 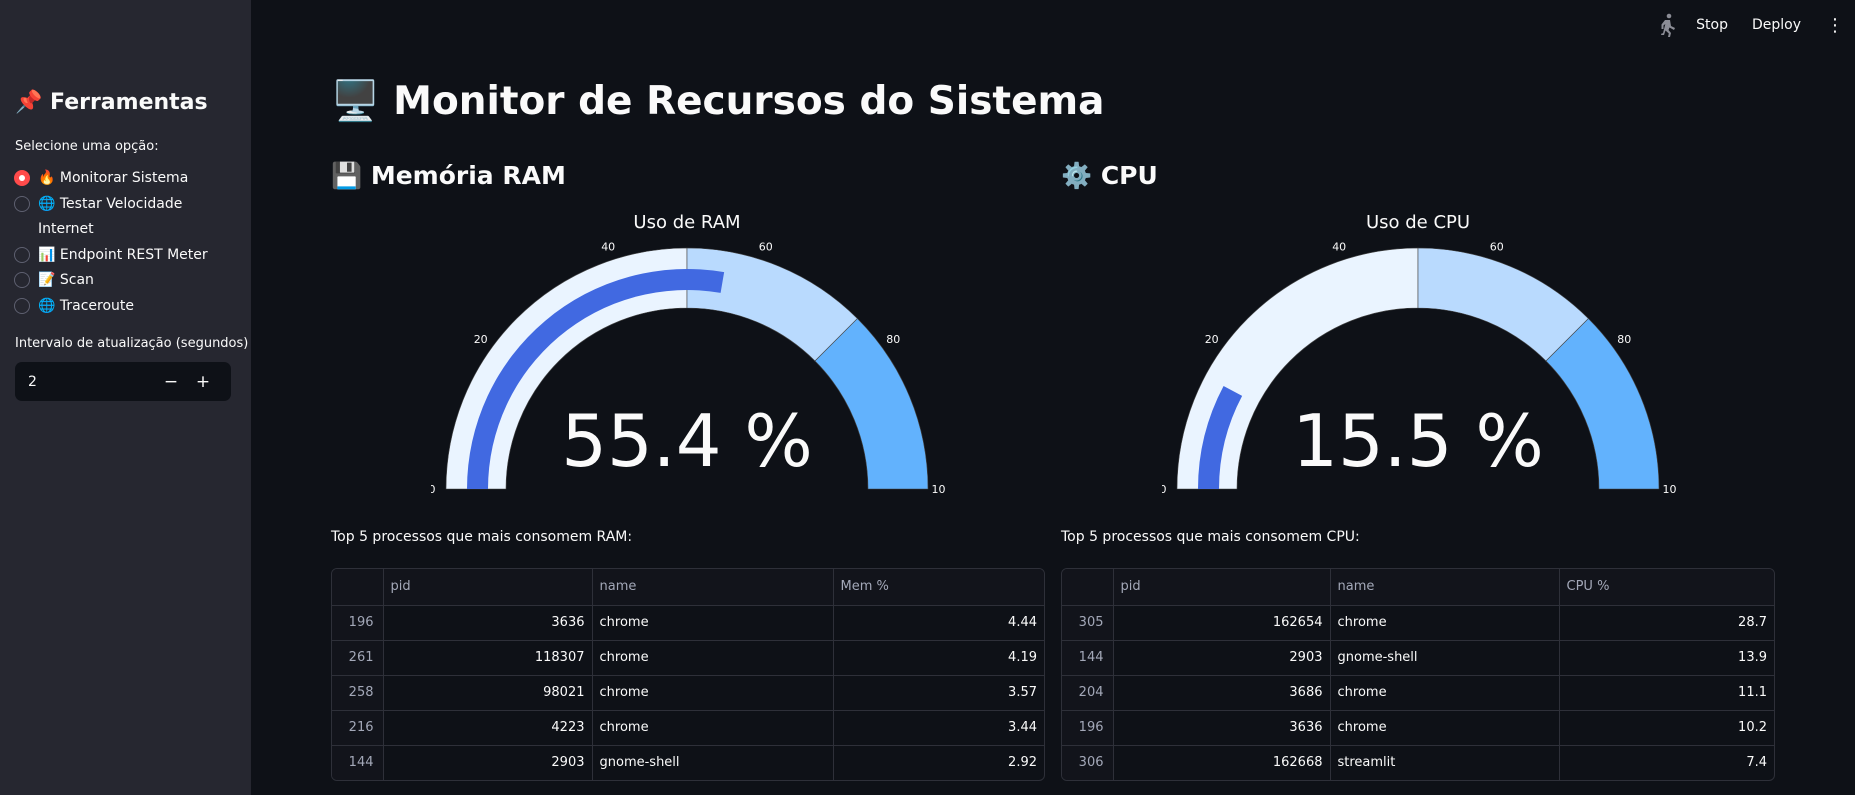 I want to click on sidebar-title: 📌 Ferramentas, so click(x=111, y=102).